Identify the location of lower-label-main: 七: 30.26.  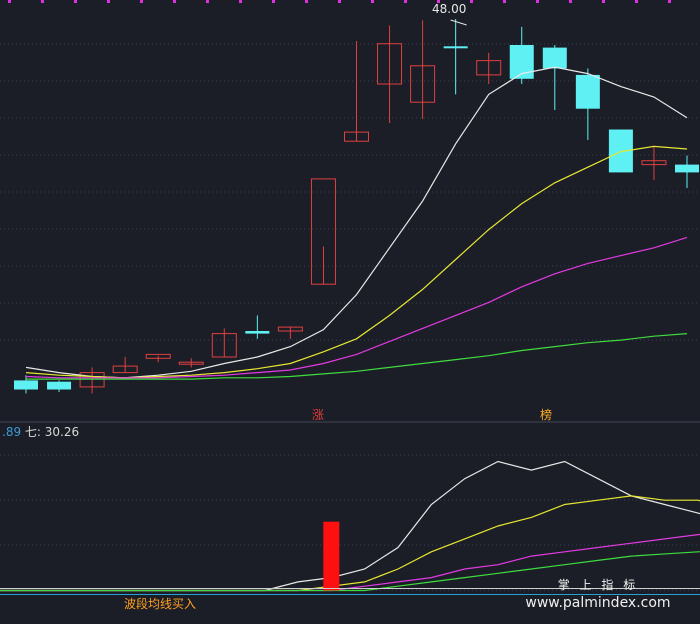
(52, 432).